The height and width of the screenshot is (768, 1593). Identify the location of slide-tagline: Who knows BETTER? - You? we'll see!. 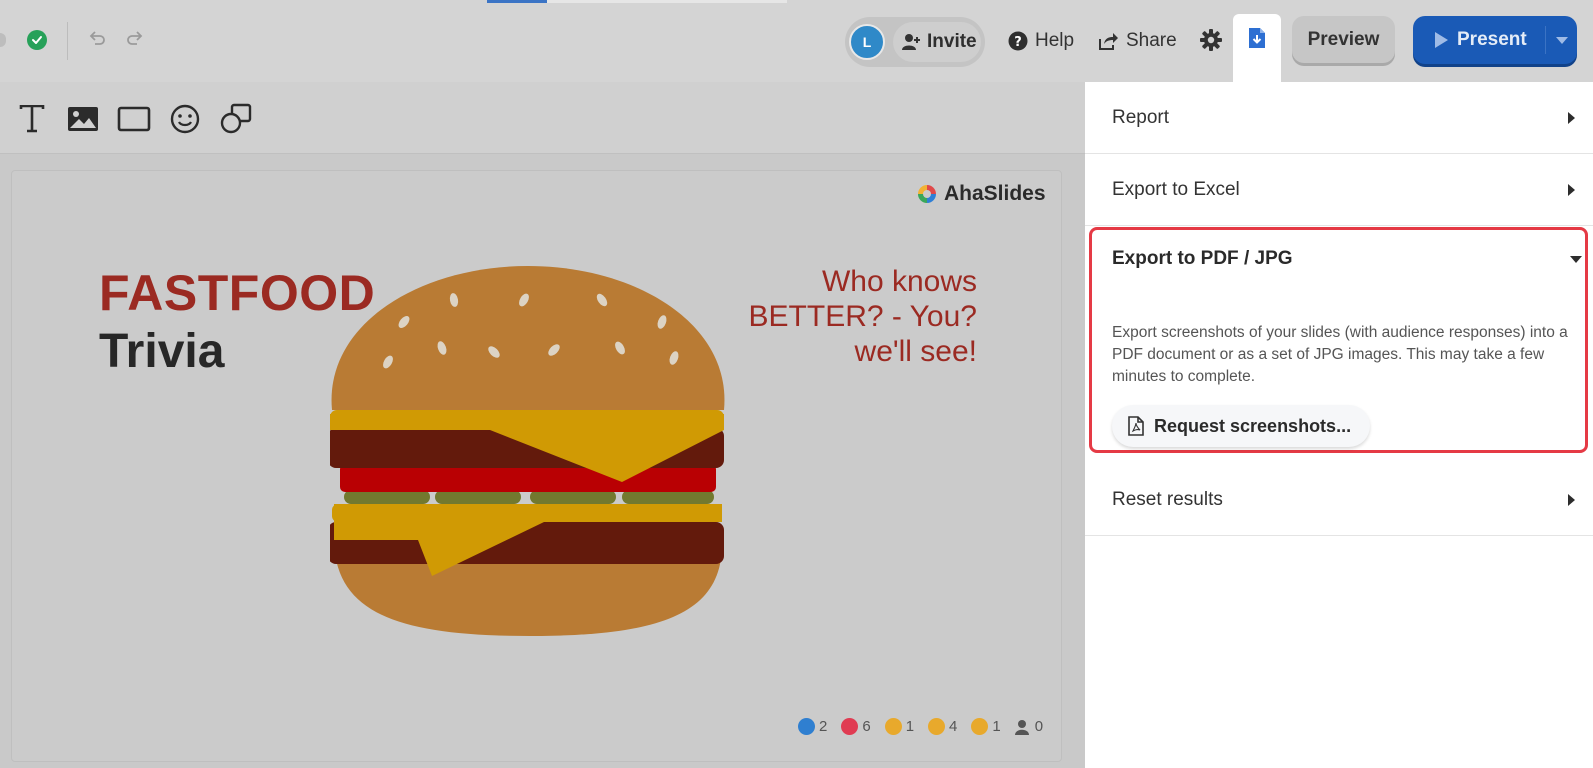
(838, 316).